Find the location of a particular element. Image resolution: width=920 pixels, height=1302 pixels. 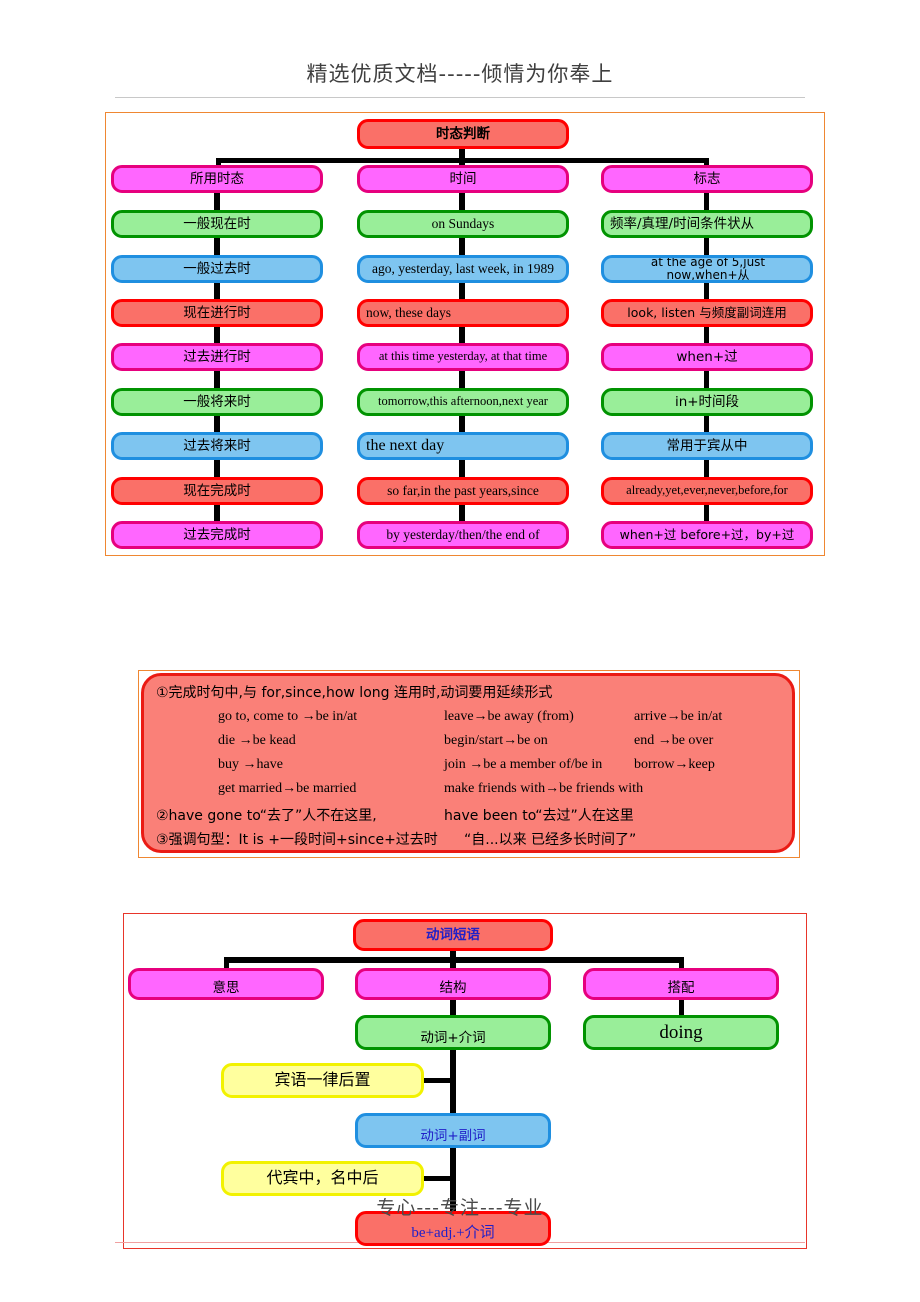

diagram1-c3-row-4-label: in+时间段 is located at coordinates (707, 401).